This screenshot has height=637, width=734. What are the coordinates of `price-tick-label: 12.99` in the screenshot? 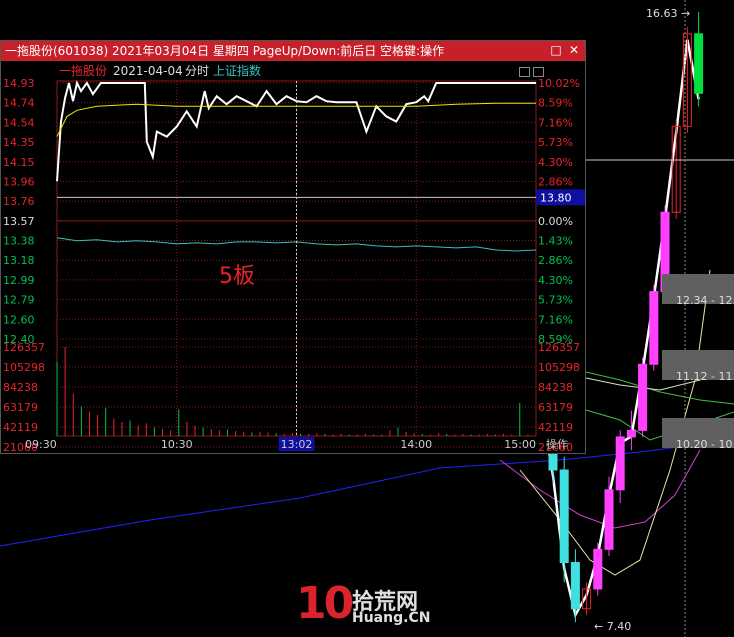 It's located at (19, 280).